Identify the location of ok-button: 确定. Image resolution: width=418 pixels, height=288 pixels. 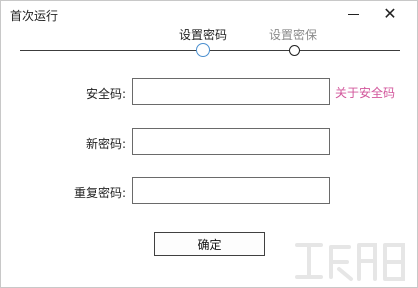
(209, 244).